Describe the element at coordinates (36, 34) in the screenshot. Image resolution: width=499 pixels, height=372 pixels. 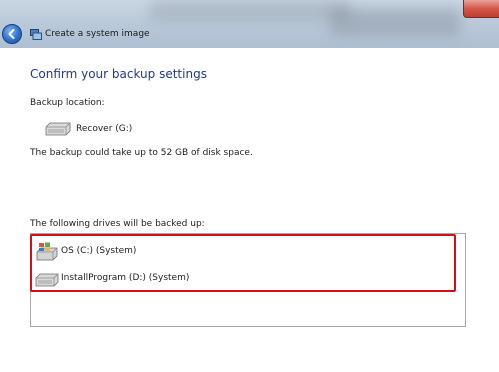
I see `system-image-app-icon` at that location.